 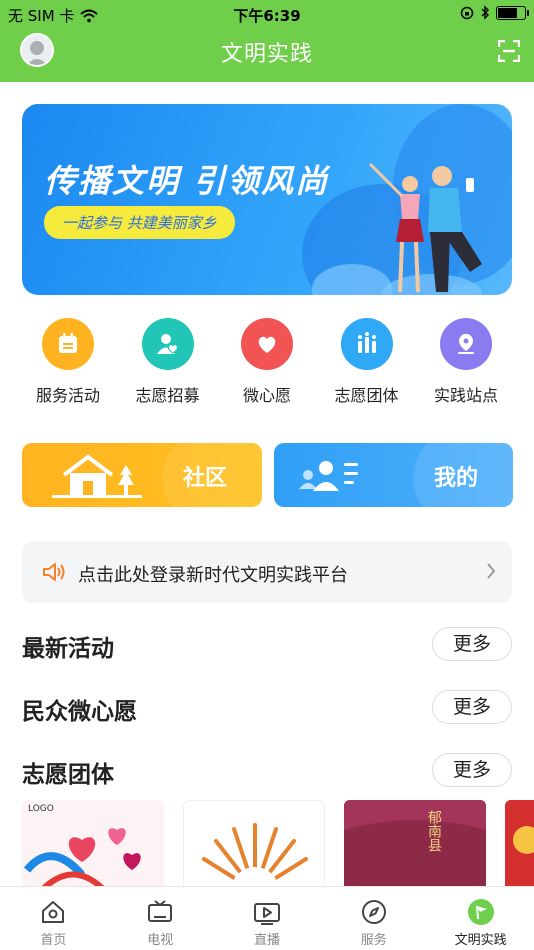 What do you see at coordinates (393, 475) in the screenshot?
I see `mine-tile: 我的` at bounding box center [393, 475].